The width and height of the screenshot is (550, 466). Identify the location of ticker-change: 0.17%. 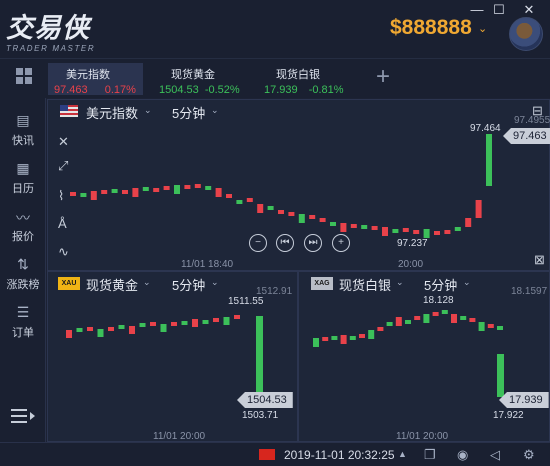
(120, 90).